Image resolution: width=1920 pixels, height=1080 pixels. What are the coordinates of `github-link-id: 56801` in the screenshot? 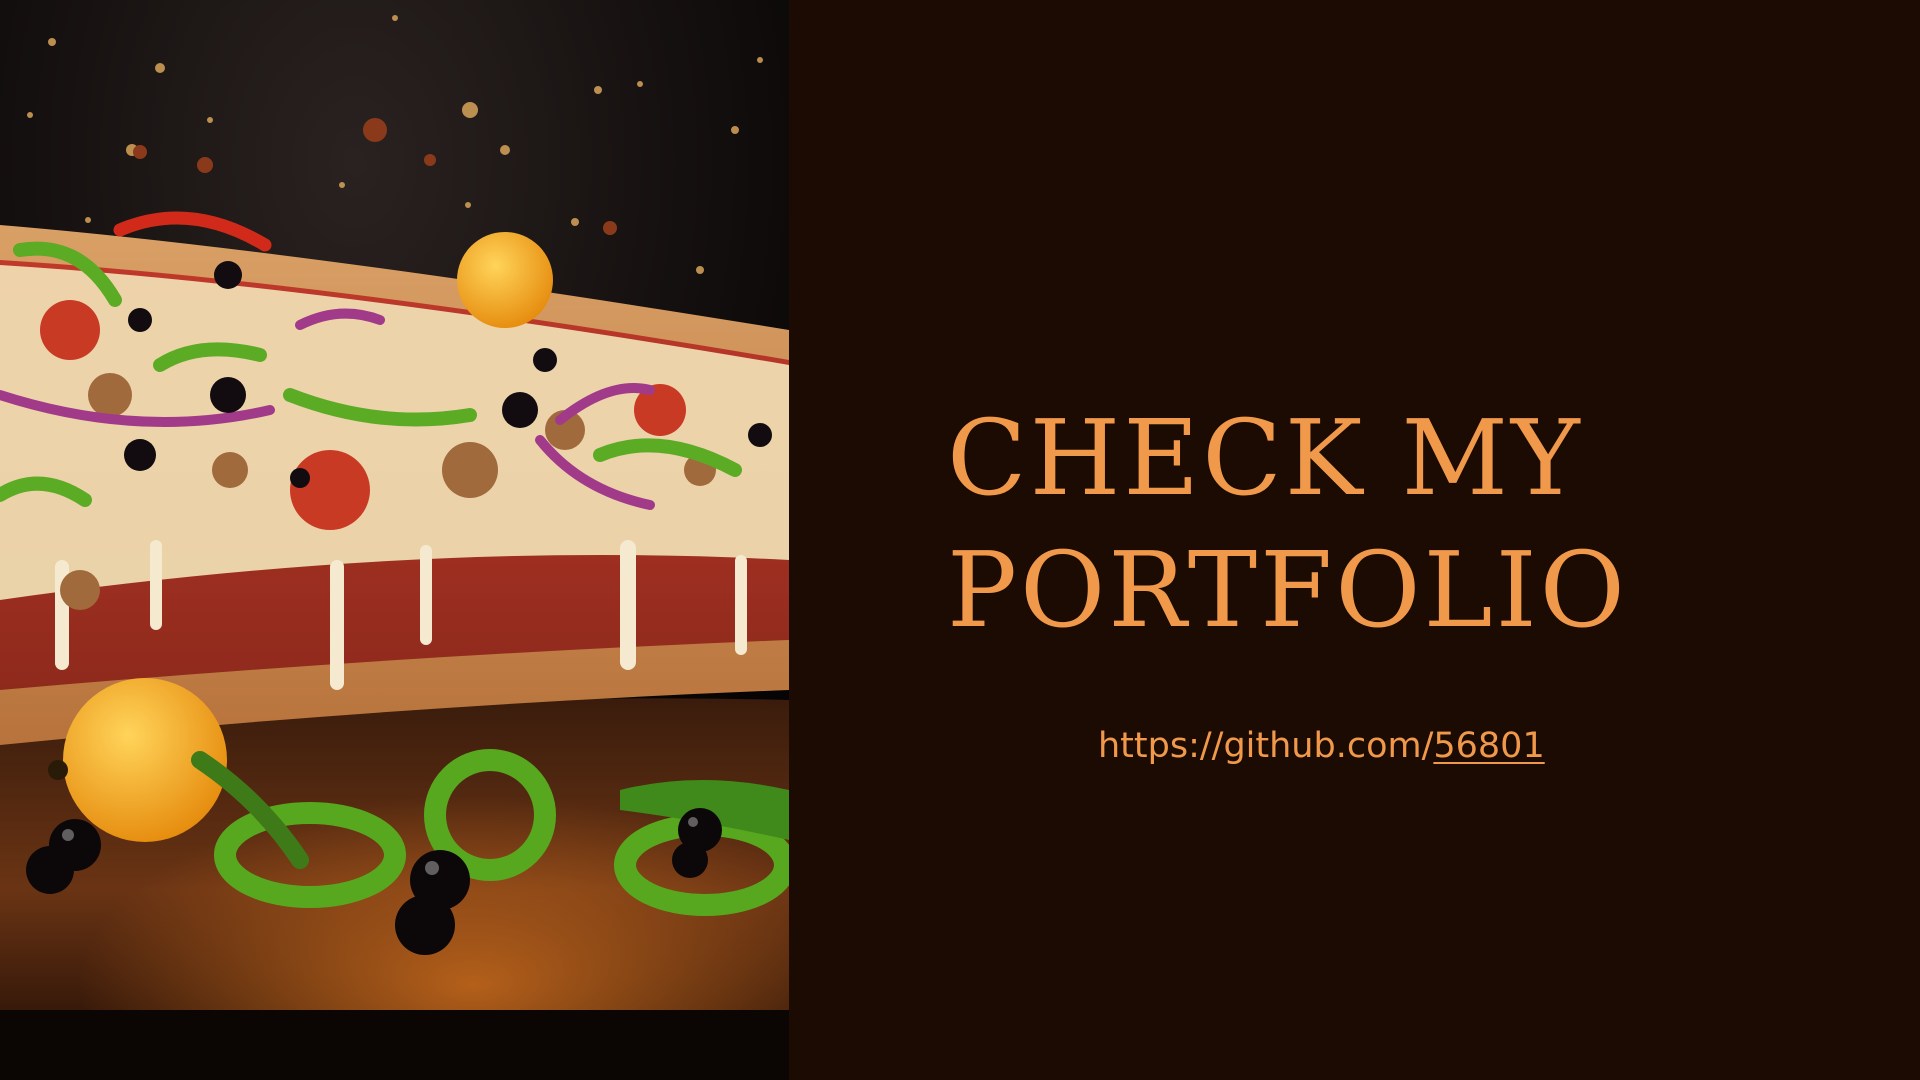 It's located at (1488, 746).